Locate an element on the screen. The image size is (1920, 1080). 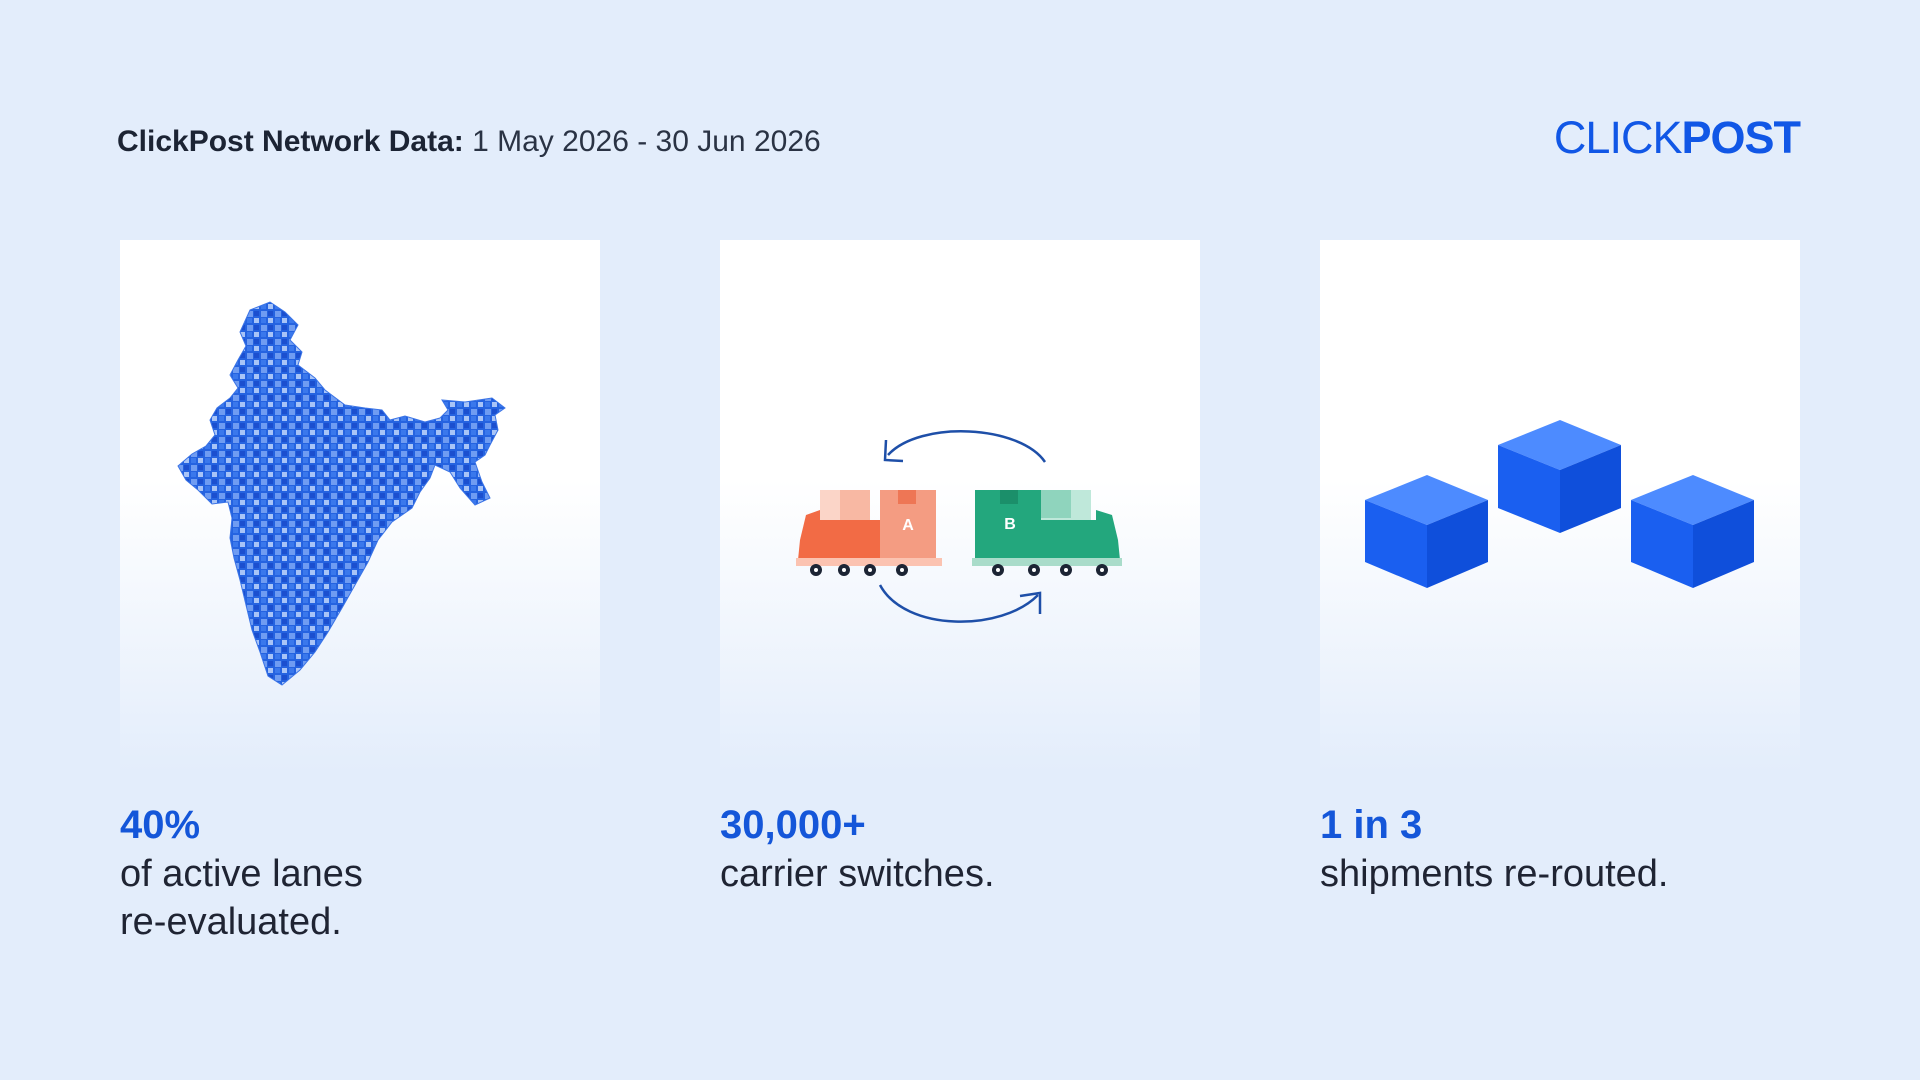
header-date-range: 1 May 2026 - 30 Jun 2026 is located at coordinates (646, 141).